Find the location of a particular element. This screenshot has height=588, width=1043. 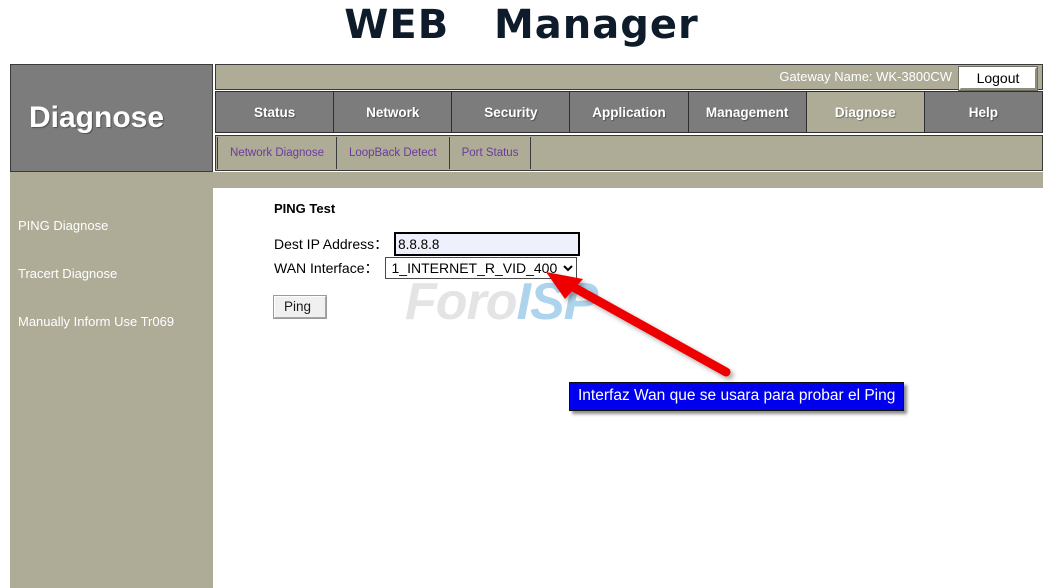

ping-button: Ping is located at coordinates (300, 307).